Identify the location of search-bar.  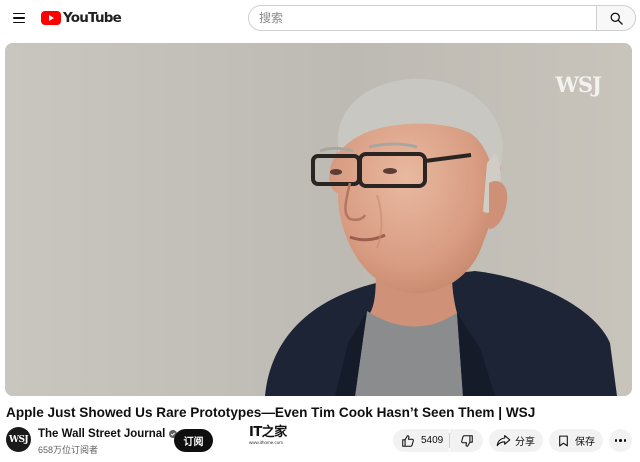
(442, 18).